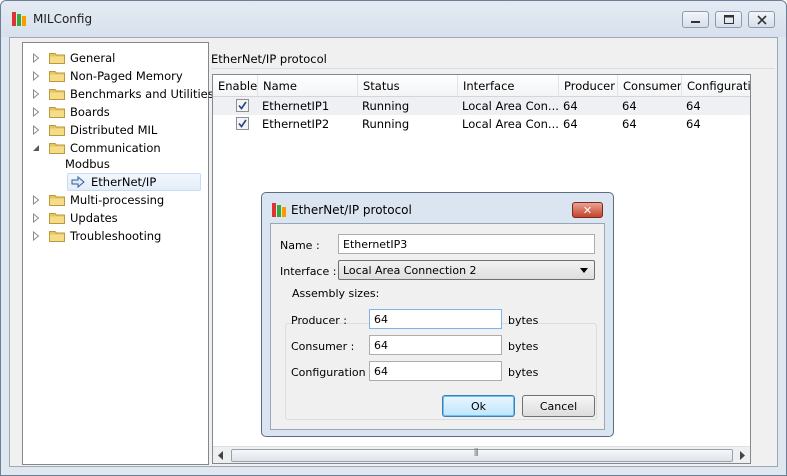 The width and height of the screenshot is (787, 476). Describe the element at coordinates (493, 68) in the screenshot. I see `group-divider` at that location.